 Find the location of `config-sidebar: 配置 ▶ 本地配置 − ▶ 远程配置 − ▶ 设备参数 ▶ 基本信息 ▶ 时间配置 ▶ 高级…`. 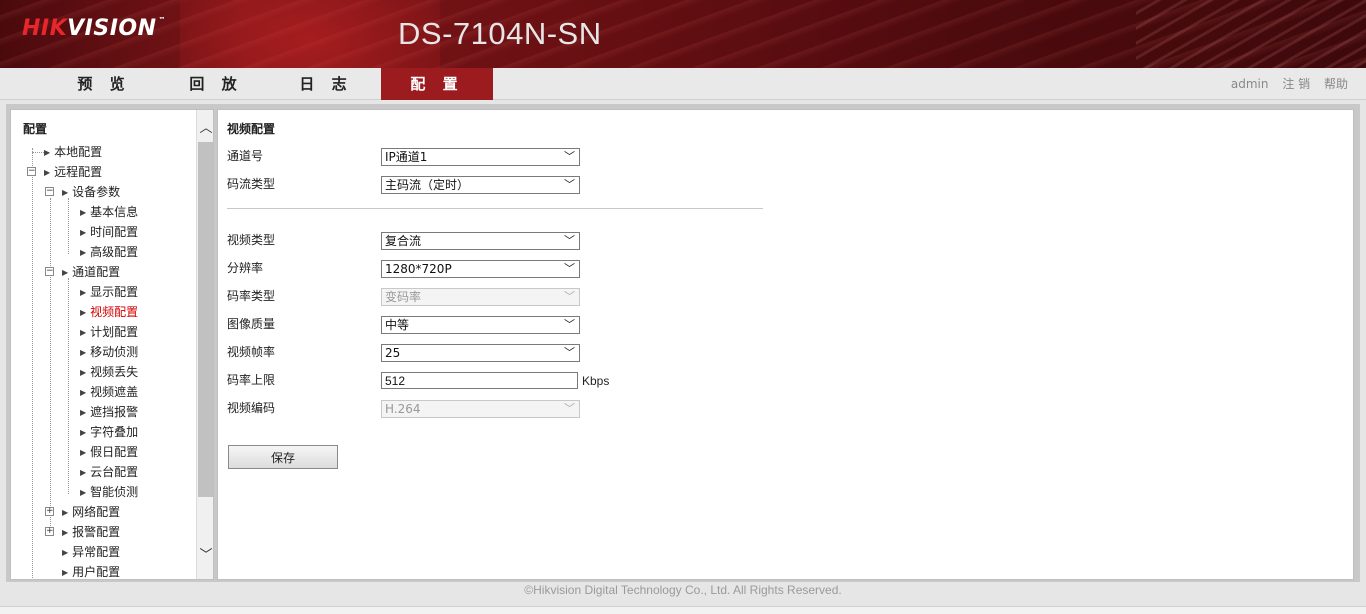

config-sidebar: 配置 ▶ 本地配置 − ▶ 远程配置 − ▶ 设备参数 ▶ 基本信息 ▶ 时间配置 ▶ 高级… is located at coordinates (112, 344).